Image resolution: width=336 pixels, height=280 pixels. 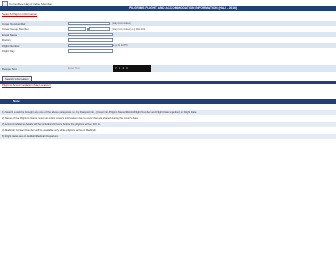 I want to click on form-row-cover-number: Cover Number/Ref. (Haj Committee), so click(x=168, y=23).